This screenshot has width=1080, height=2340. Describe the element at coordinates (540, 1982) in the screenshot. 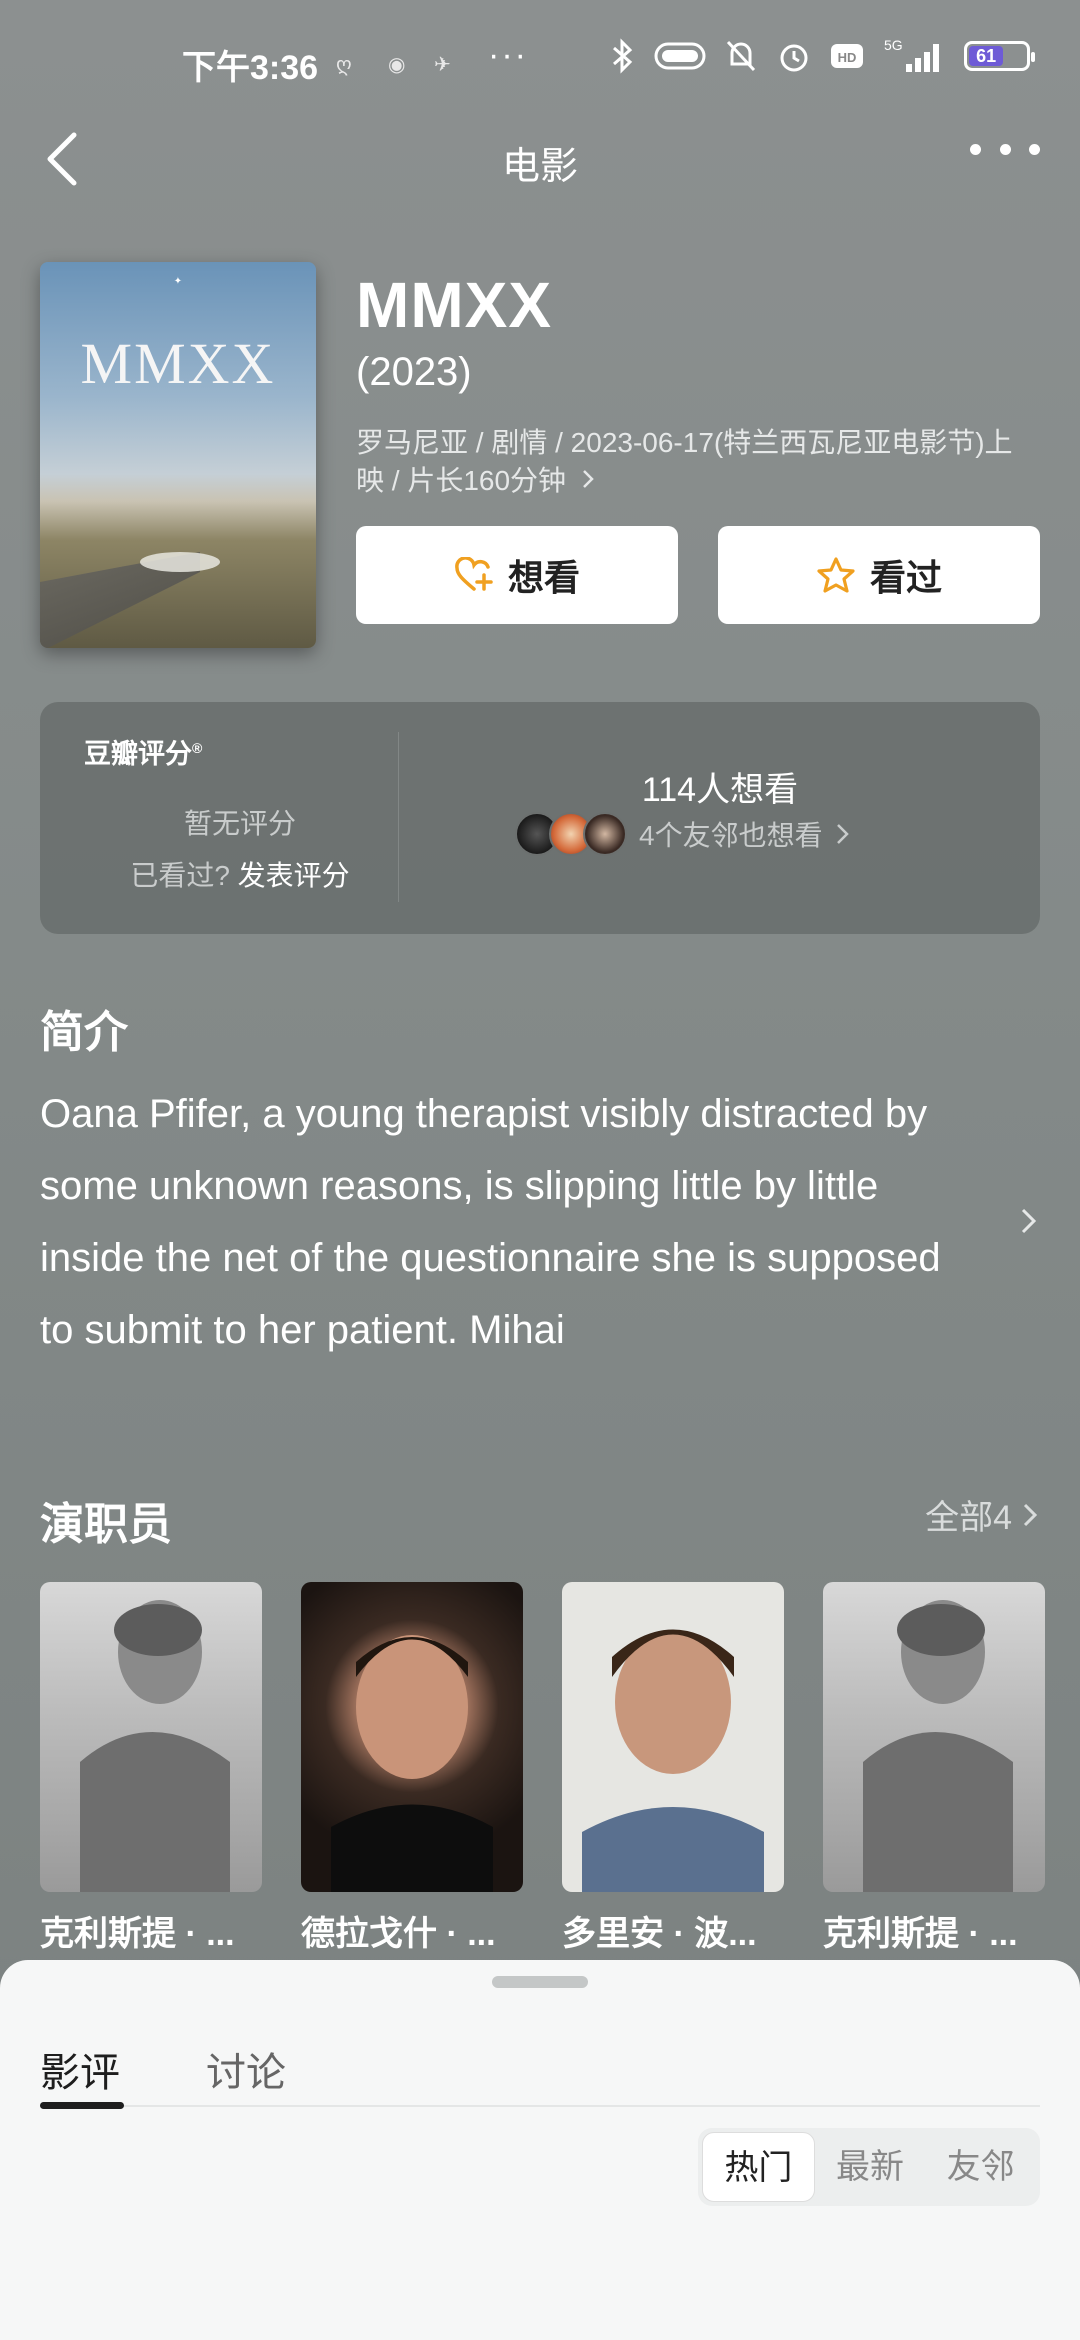

I see `sheet-drag-handle` at that location.